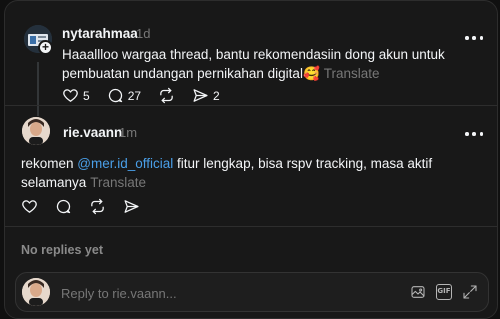 This screenshot has width=500, height=319. What do you see at coordinates (92, 132) in the screenshot?
I see `reply-username: rie.vaann` at bounding box center [92, 132].